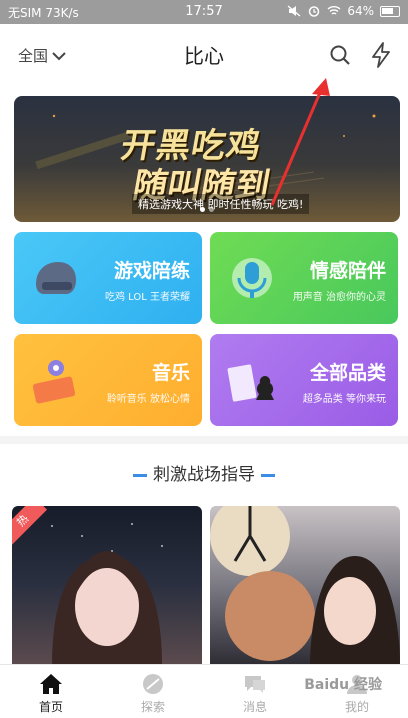 Image resolution: width=408 pixels, height=718 pixels. What do you see at coordinates (268, 475) in the screenshot?
I see `heading-bar-right` at bounding box center [268, 475].